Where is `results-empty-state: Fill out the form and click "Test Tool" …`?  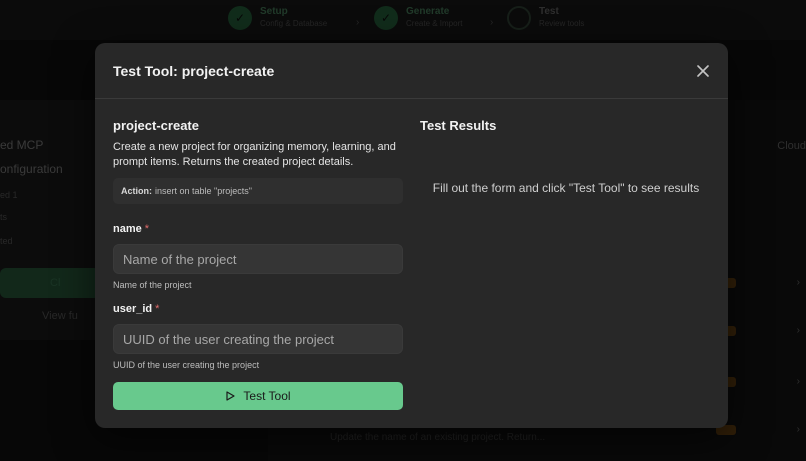
results-empty-state: Fill out the form and click "Test Tool" … is located at coordinates (566, 188).